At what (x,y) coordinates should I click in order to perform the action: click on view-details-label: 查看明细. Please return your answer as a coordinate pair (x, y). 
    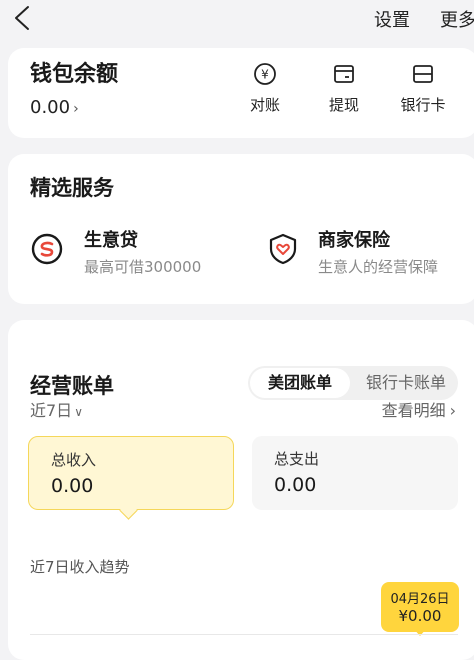
    Looking at the image, I should click on (413, 410).